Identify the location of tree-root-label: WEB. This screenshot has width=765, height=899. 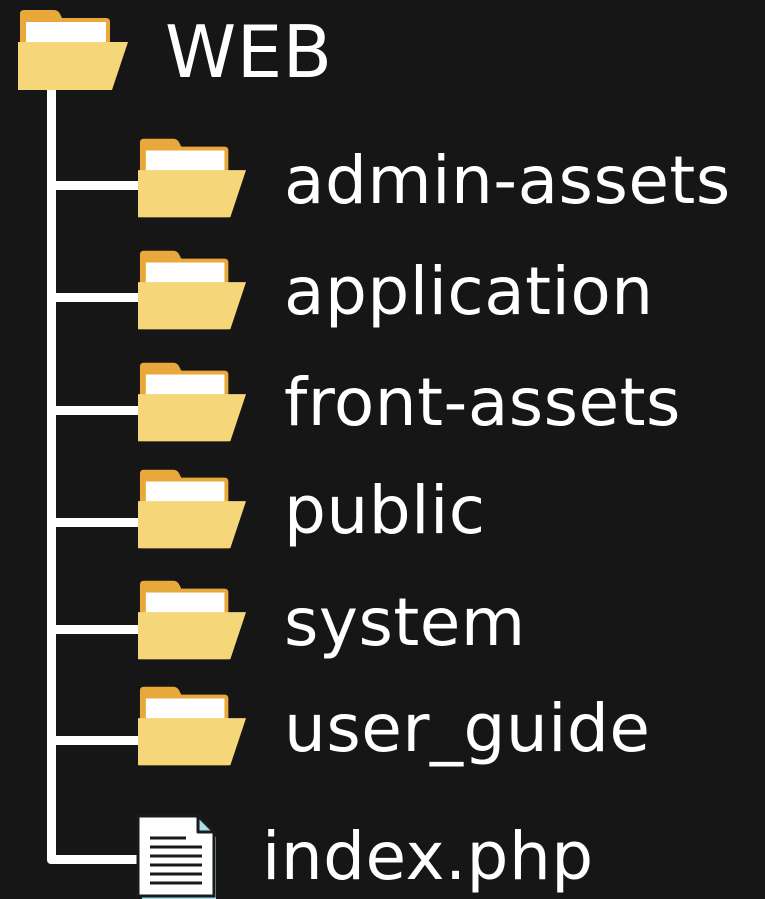
(249, 52).